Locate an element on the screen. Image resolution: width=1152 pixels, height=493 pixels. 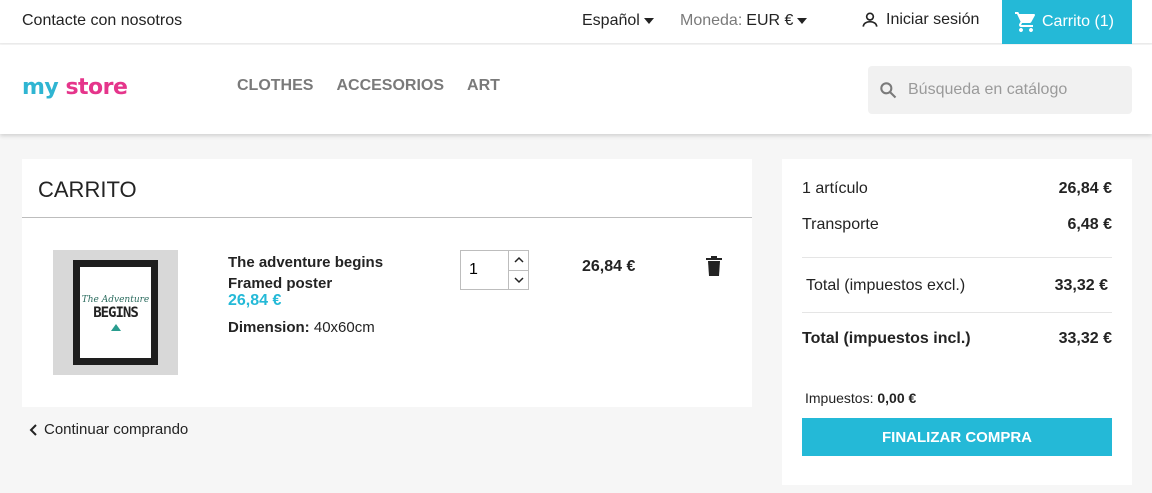
summary-items-value: 26,84 € is located at coordinates (1085, 188).